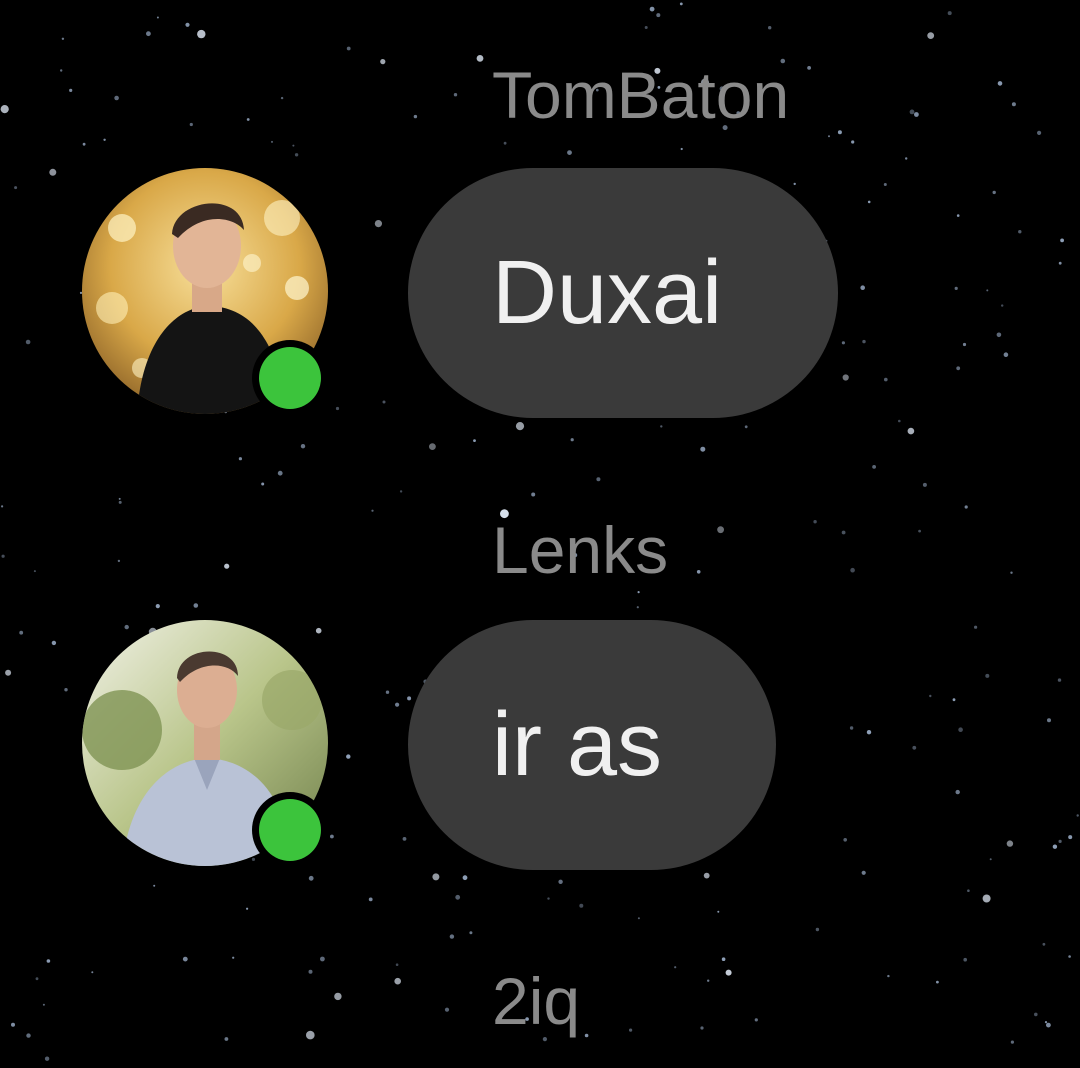  I want to click on message-bubble: Duxai, so click(623, 293).